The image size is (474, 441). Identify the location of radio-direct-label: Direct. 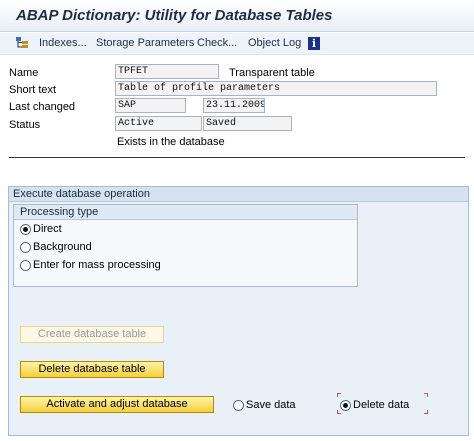
(47, 229).